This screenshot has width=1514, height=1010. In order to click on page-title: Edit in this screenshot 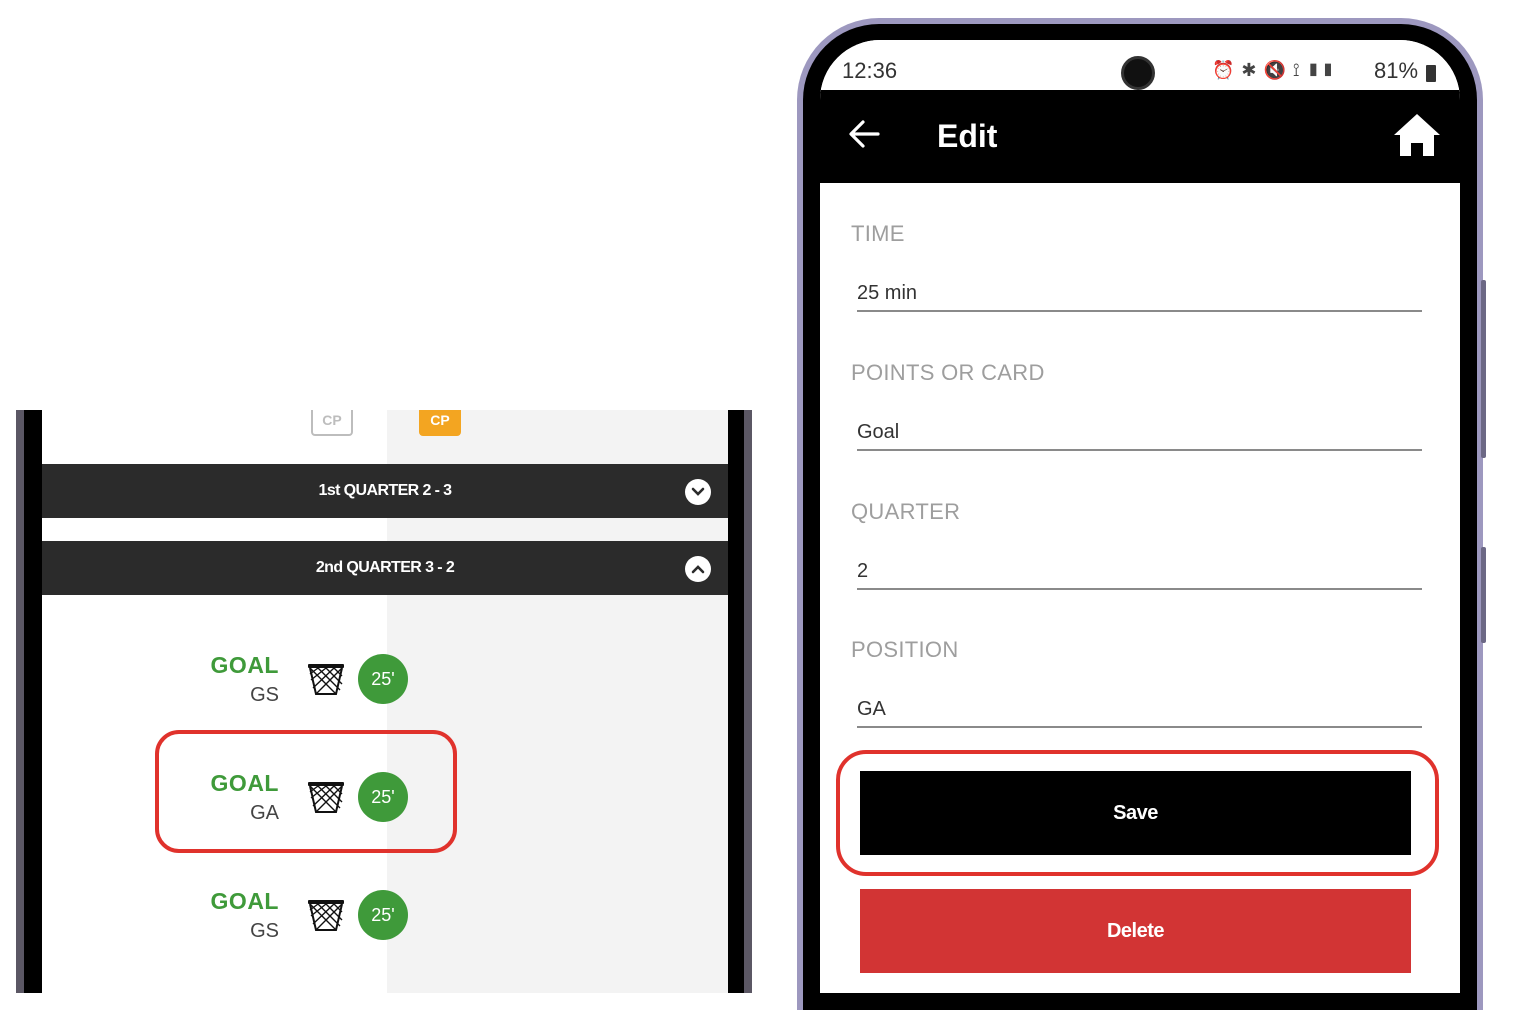, I will do `click(967, 136)`.